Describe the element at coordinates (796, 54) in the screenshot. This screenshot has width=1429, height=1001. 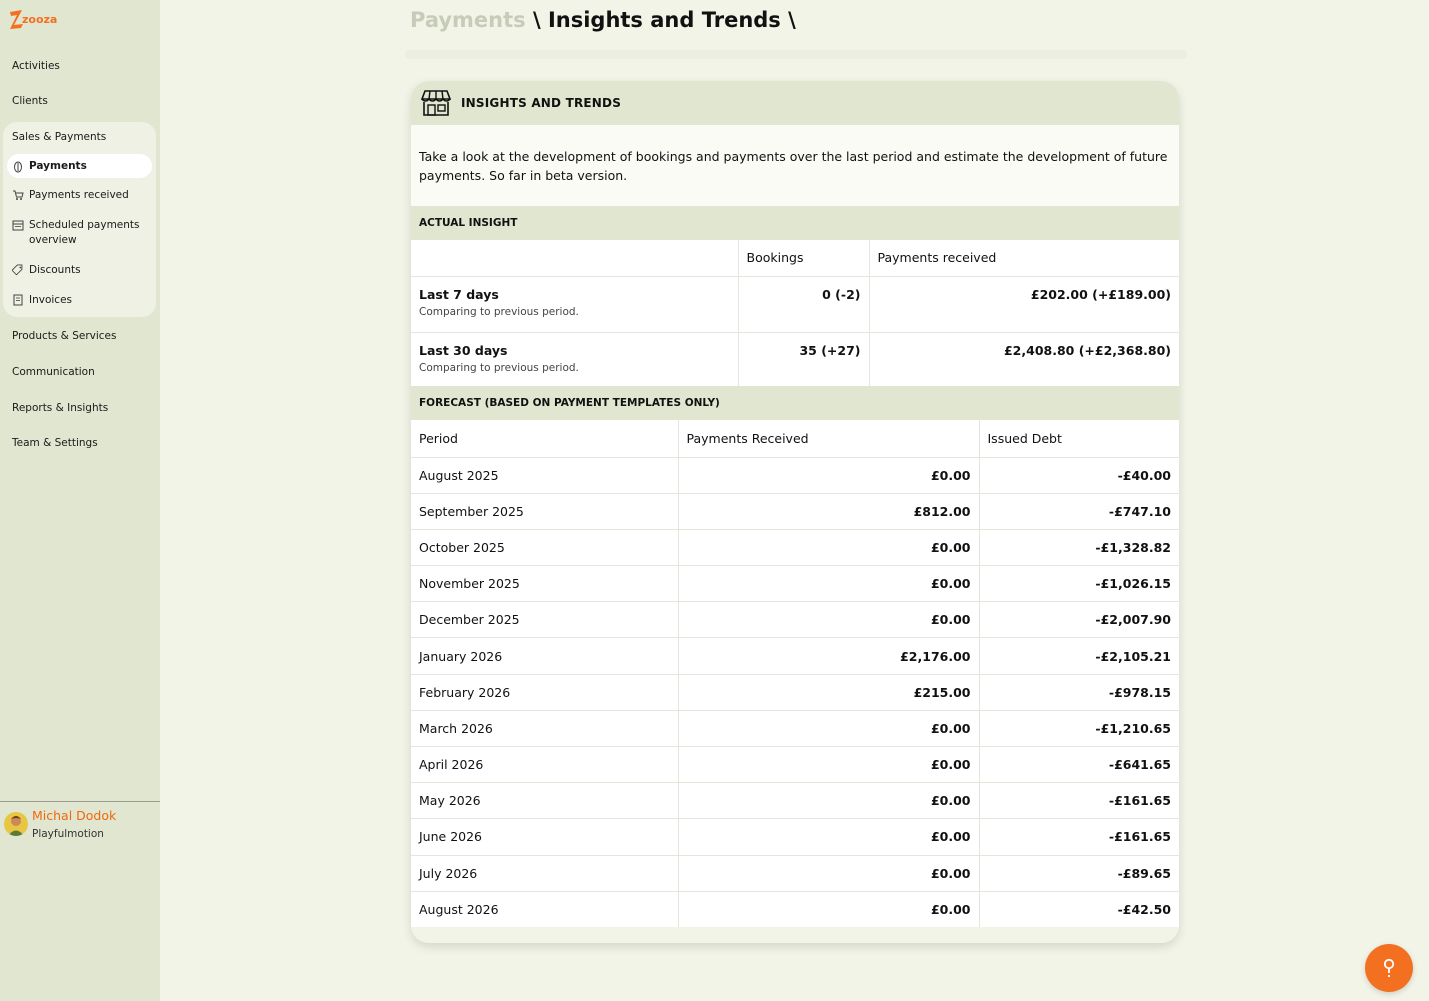
I see `header-divider` at that location.